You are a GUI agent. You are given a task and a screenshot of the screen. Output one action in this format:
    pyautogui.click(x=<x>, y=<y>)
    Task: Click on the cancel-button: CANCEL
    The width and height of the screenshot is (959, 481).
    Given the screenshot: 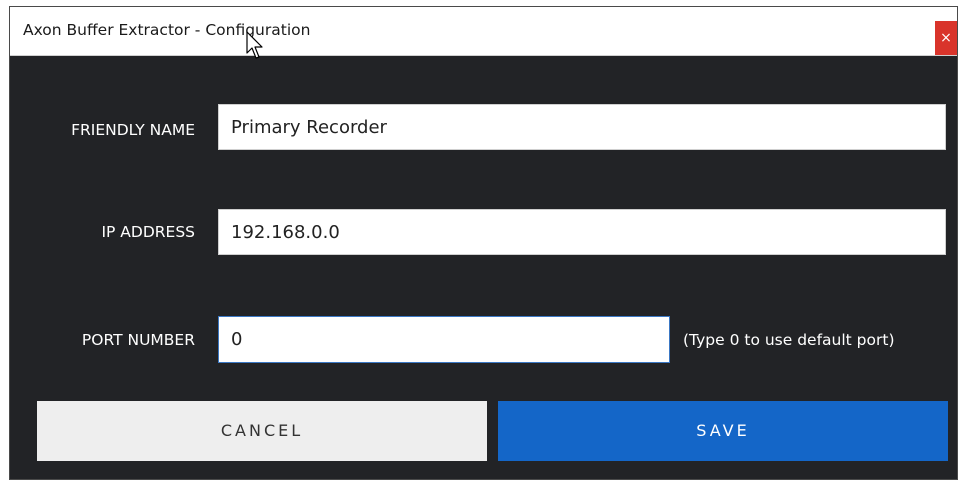 What is the action you would take?
    pyautogui.click(x=262, y=431)
    